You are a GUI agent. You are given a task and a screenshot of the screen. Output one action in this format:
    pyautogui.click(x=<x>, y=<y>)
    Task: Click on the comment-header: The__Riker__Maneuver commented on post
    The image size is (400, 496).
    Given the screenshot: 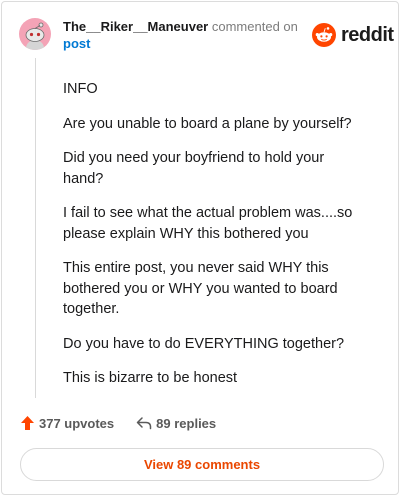 What is the action you would take?
    pyautogui.click(x=183, y=35)
    